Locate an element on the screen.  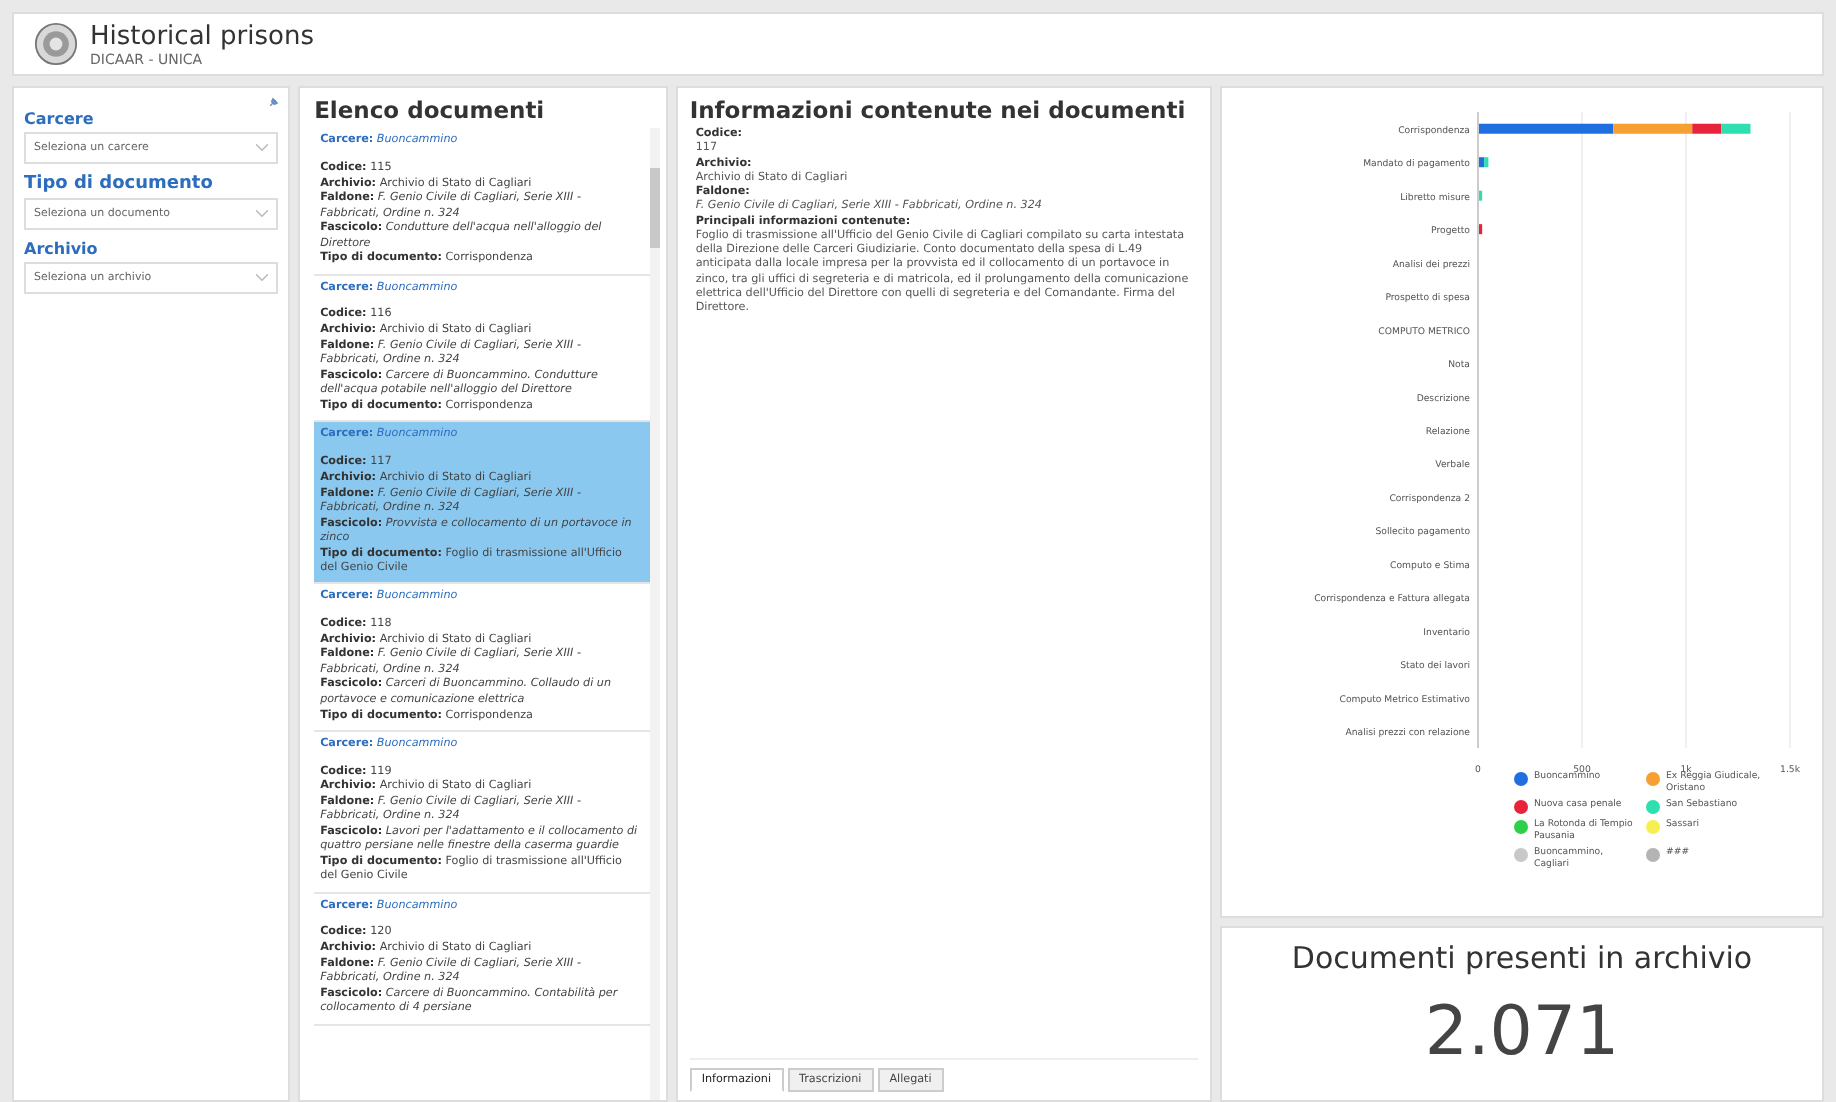
app-title: Historical prisons is located at coordinates (202, 36).